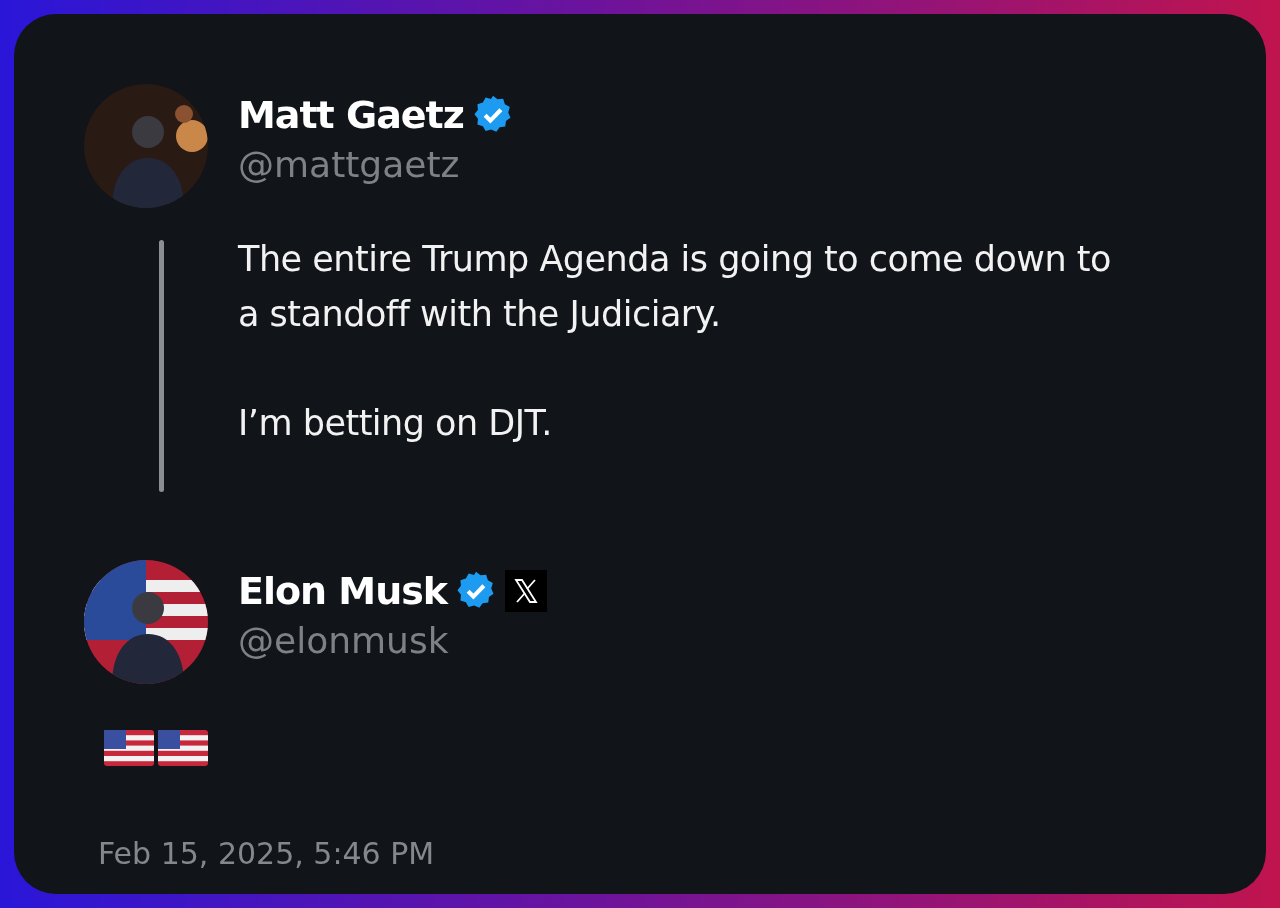  Describe the element at coordinates (351, 115) in the screenshot. I see `author-name: Matt Gaetz` at that location.